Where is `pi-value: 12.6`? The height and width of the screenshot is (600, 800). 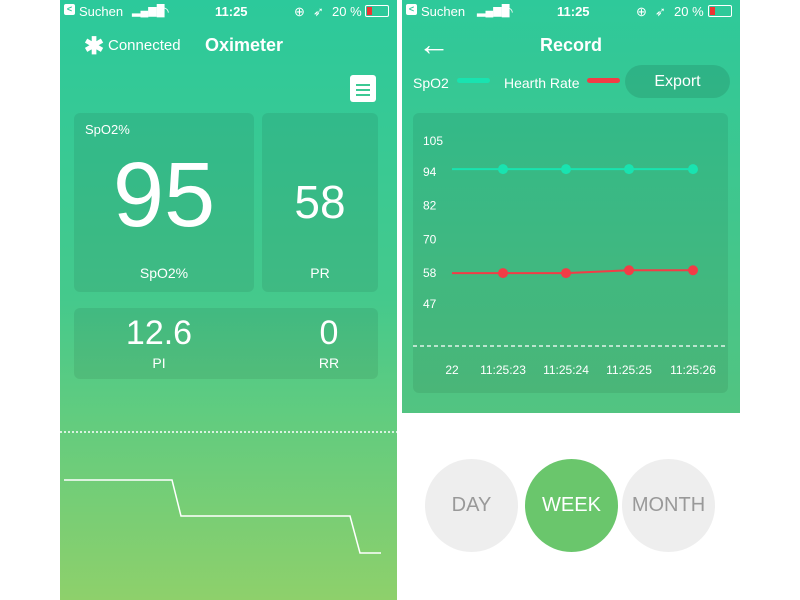
pi-value: 12.6 is located at coordinates (159, 333).